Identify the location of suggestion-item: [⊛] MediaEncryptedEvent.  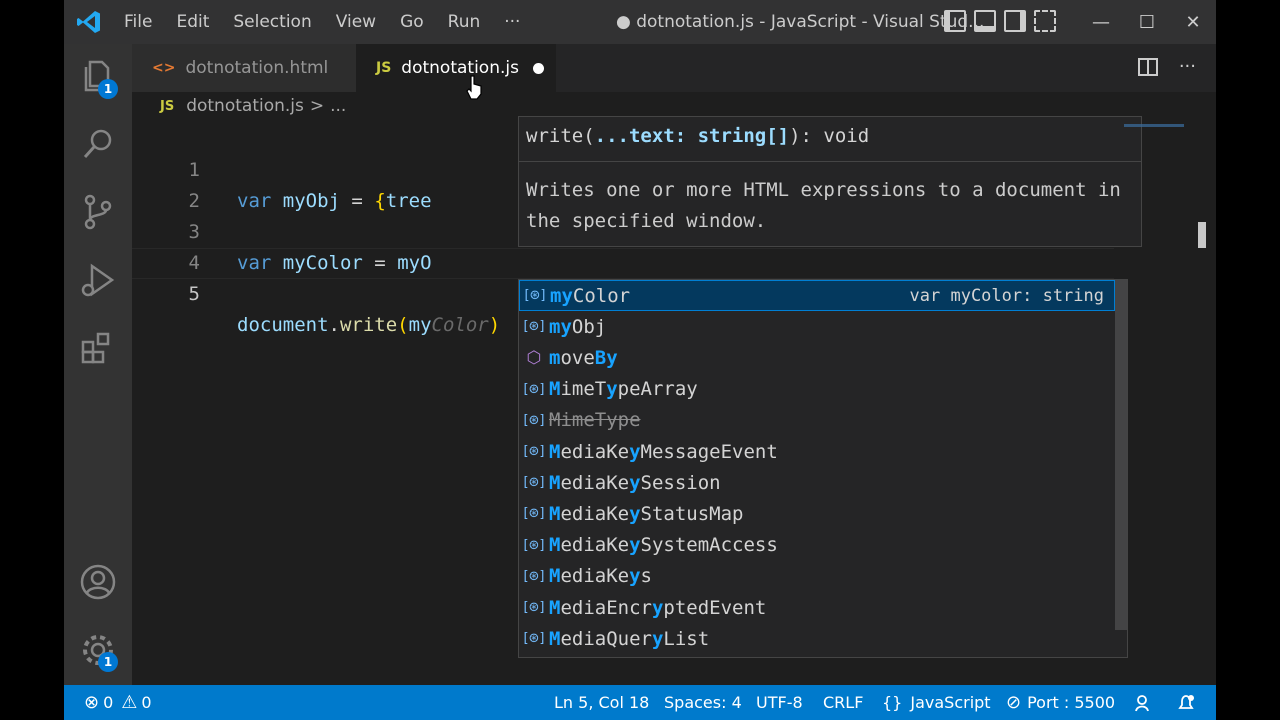
(817, 607).